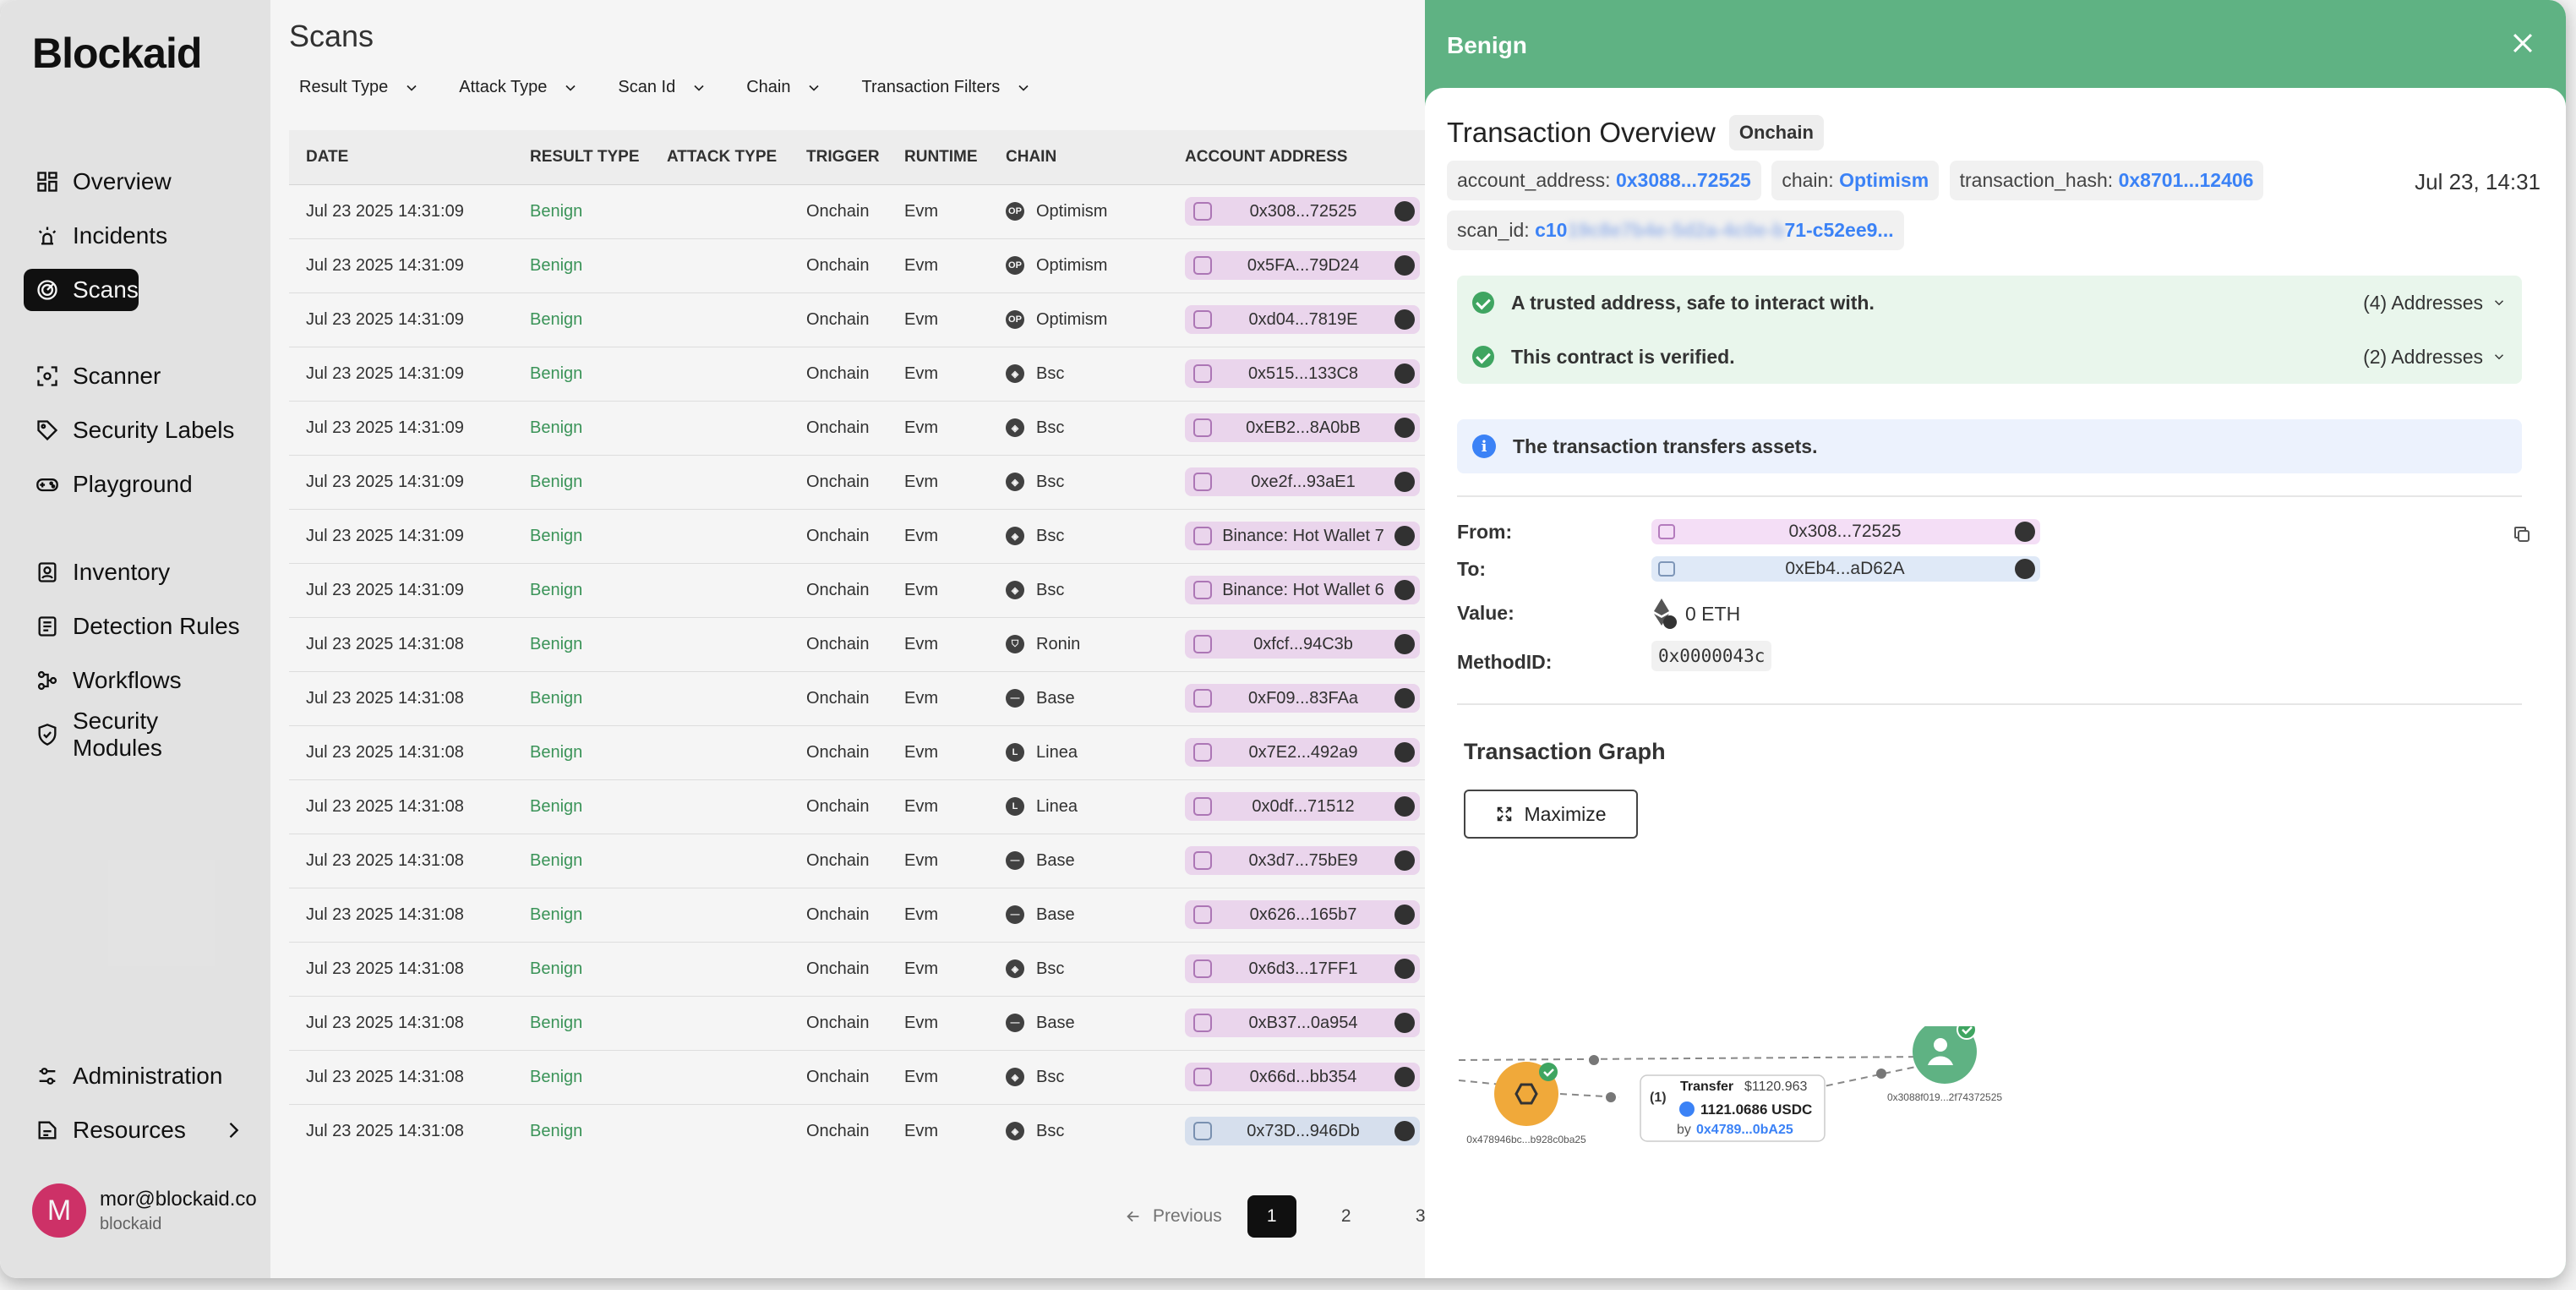 The image size is (2576, 1290). Describe the element at coordinates (719, 157) in the screenshot. I see `column-header: ATTACK TYPE` at that location.